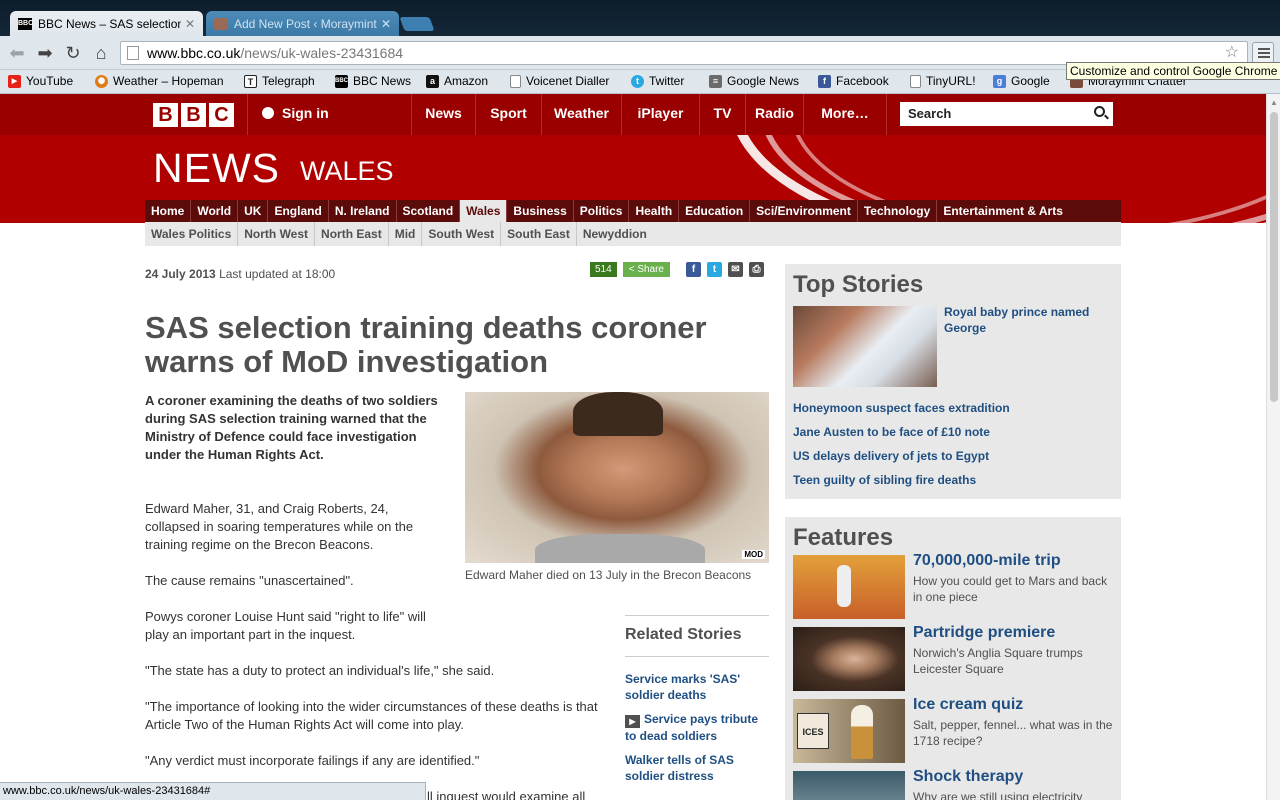  What do you see at coordinates (1029, 320) in the screenshot?
I see `top-story-lead-link: Royal baby prince named George` at bounding box center [1029, 320].